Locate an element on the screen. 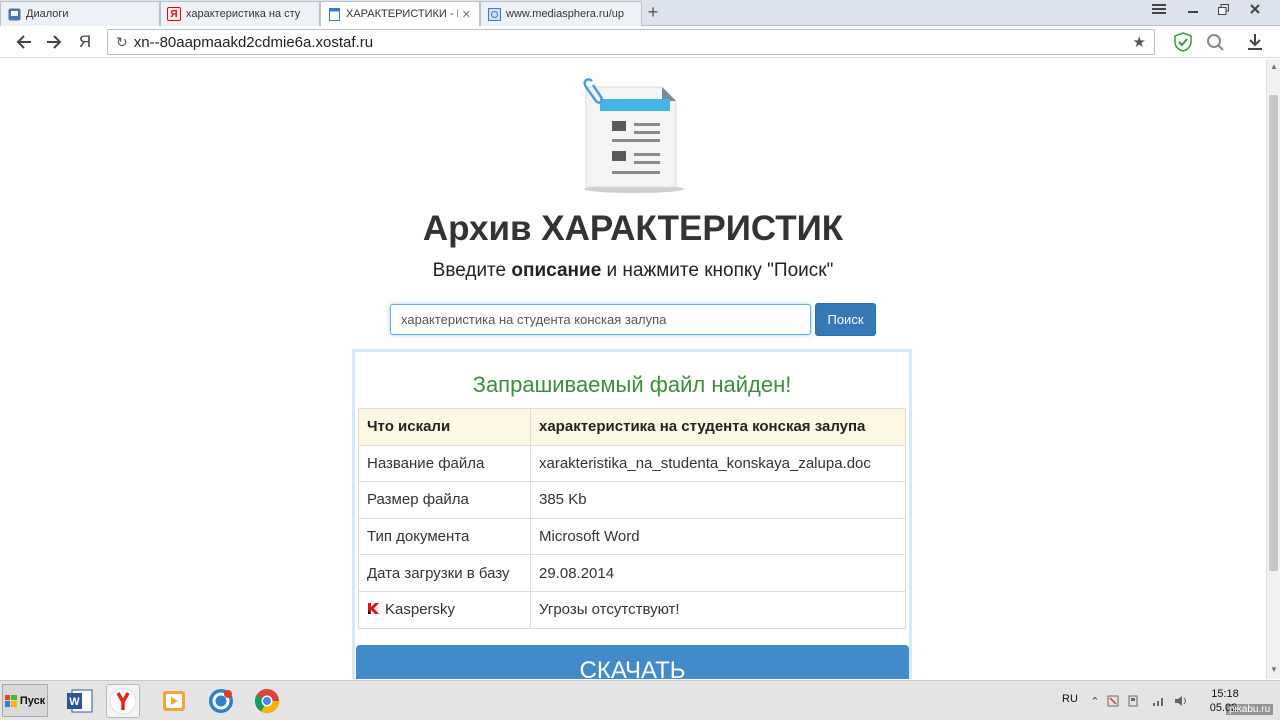 The width and height of the screenshot is (1280, 720). tab-dialogs: Диалоги is located at coordinates (80, 13).